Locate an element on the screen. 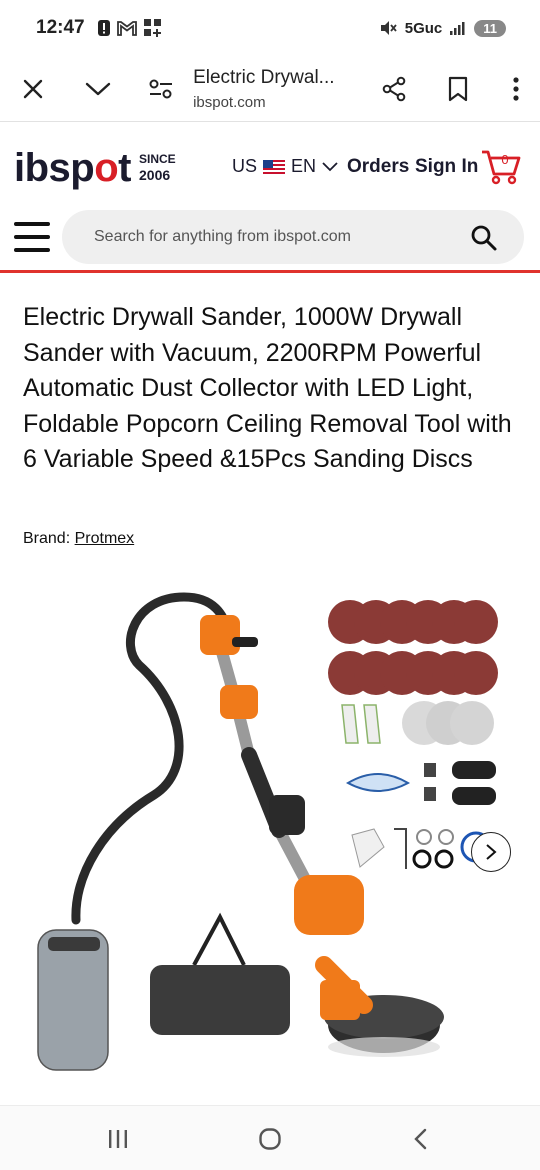  battery-indicator: 11 is located at coordinates (490, 28).